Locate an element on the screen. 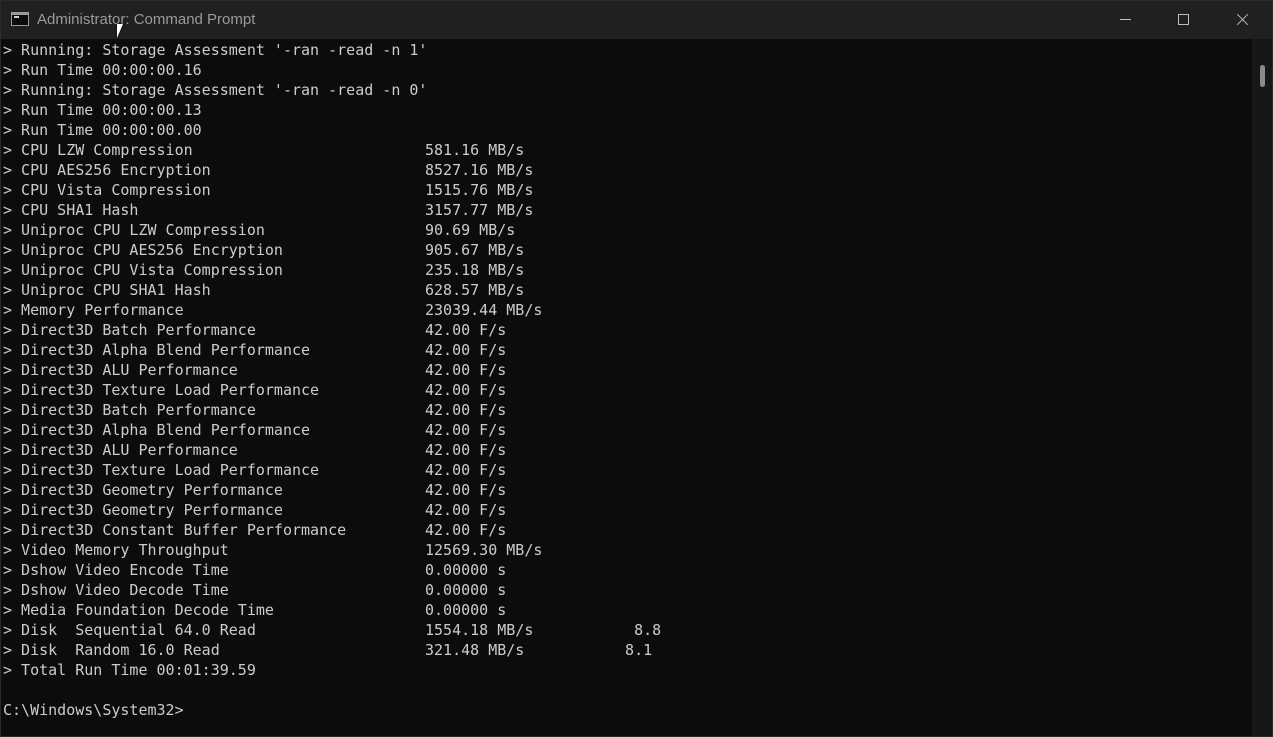 The width and height of the screenshot is (1273, 737). line-label: > Uniproc CPU SHA1 Hash is located at coordinates (107, 290).